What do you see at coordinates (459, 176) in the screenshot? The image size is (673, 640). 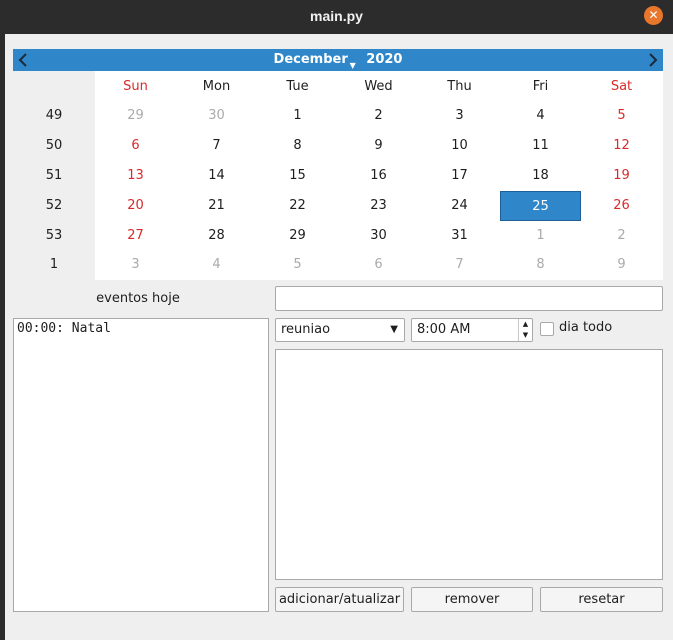 I see `day-cell: 17` at bounding box center [459, 176].